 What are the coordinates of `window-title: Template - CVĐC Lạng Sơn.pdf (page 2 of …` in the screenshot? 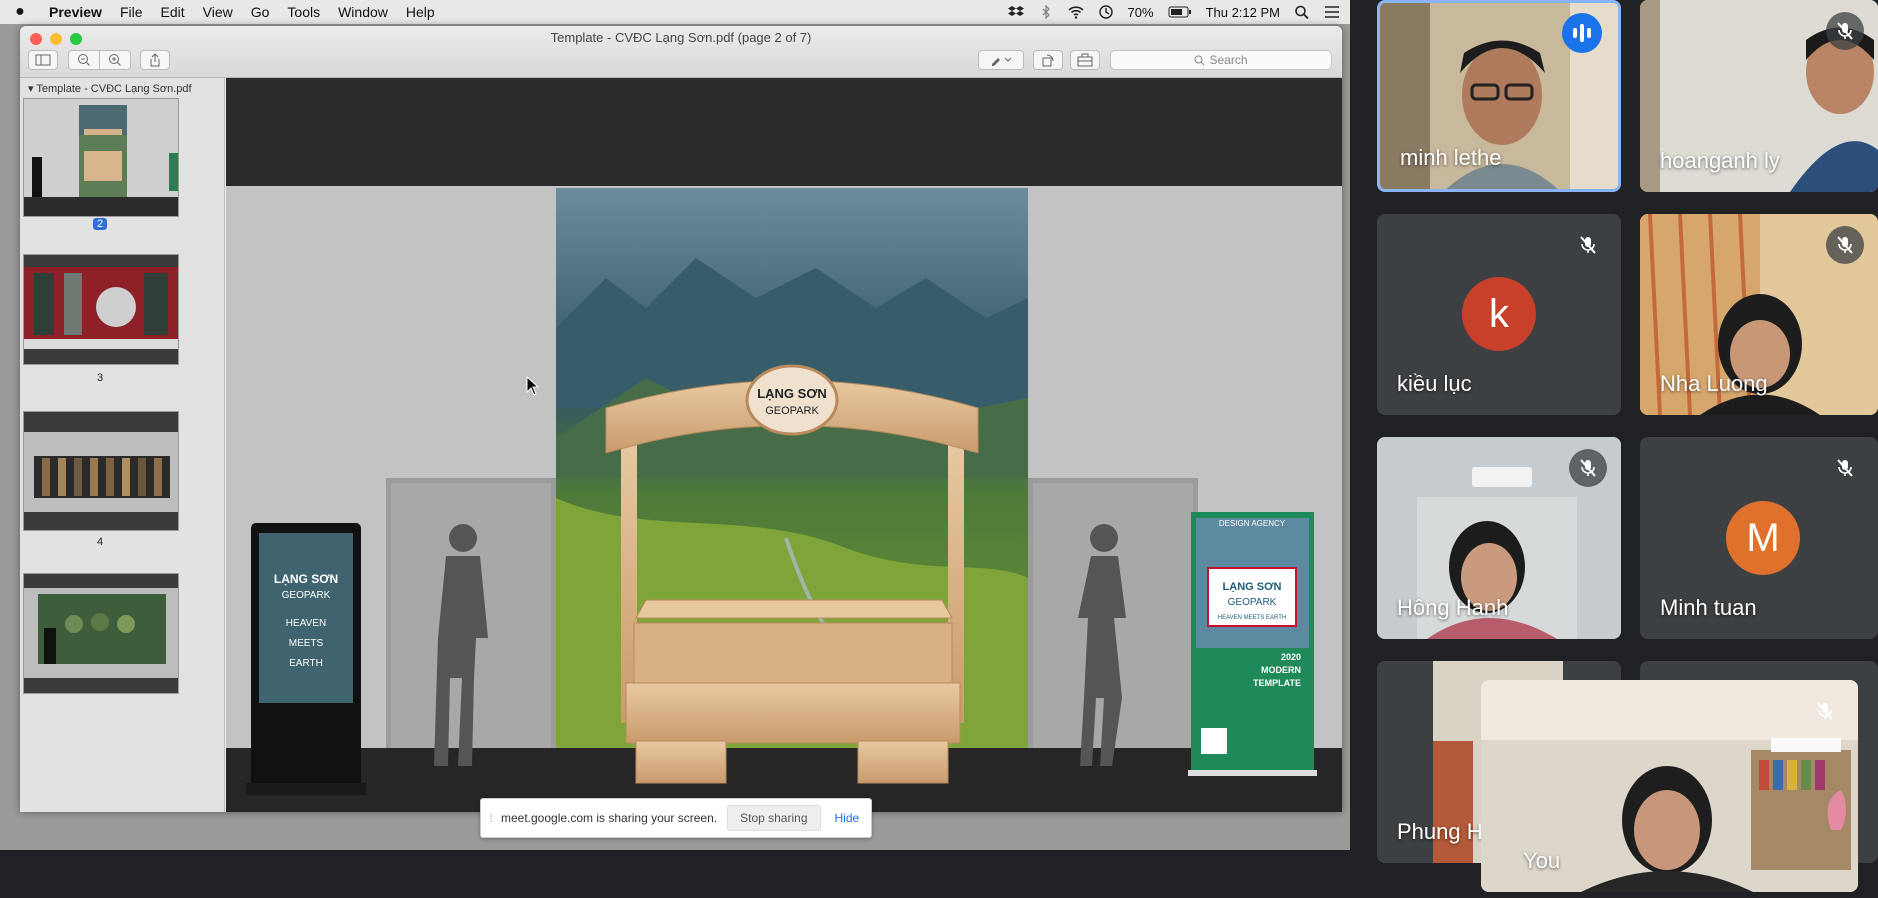 It's located at (681, 37).